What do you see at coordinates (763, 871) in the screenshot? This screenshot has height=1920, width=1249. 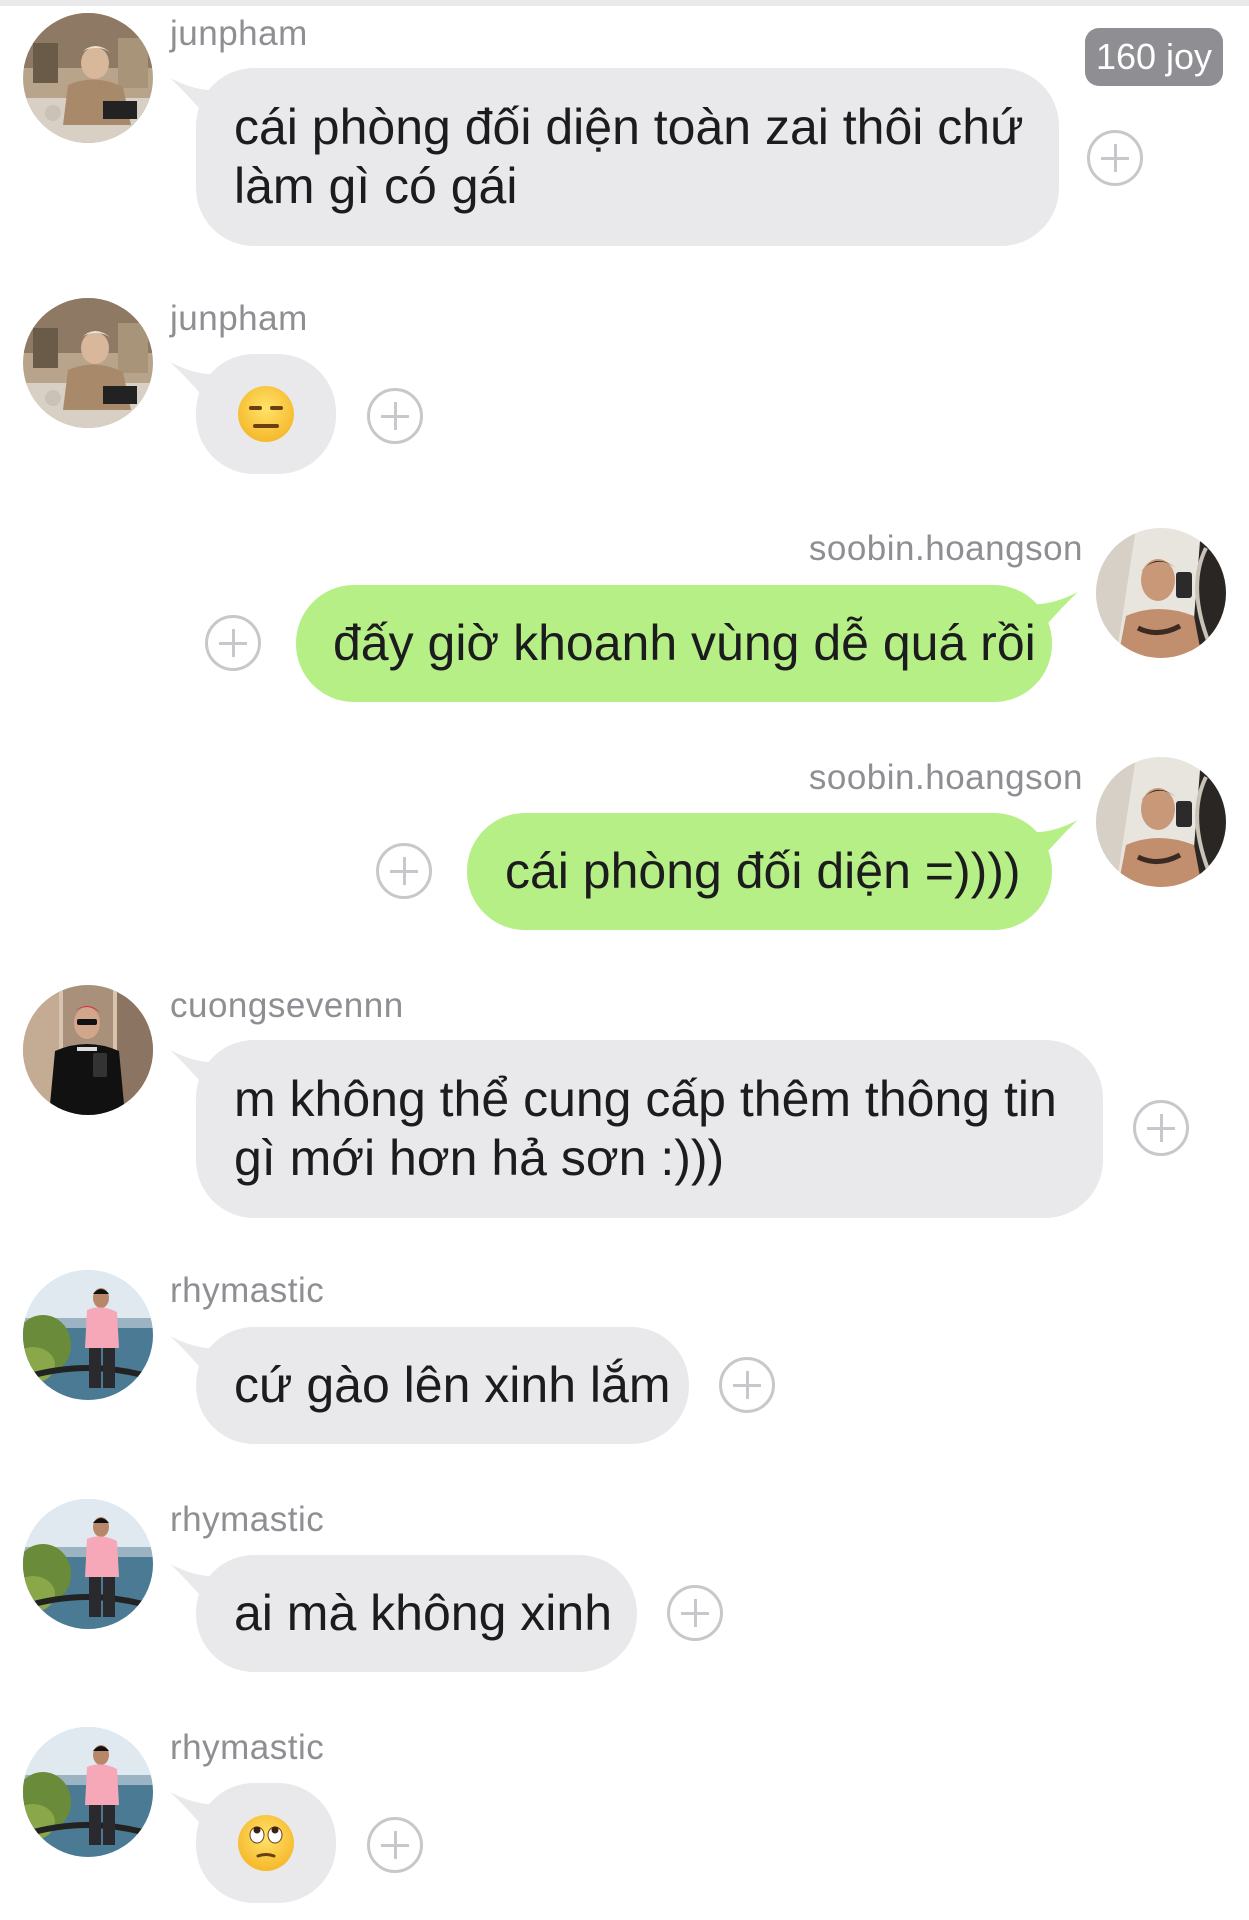 I see `message-text-line: cái phòng đối diện =))))` at bounding box center [763, 871].